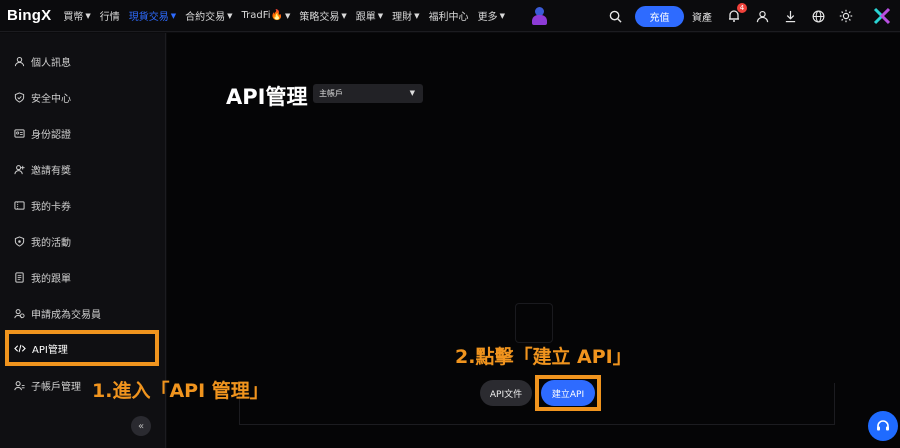 Image resolution: width=900 pixels, height=448 pixels. Describe the element at coordinates (83, 97) in the screenshot. I see `sidebar-item-security: 安全中心` at that location.